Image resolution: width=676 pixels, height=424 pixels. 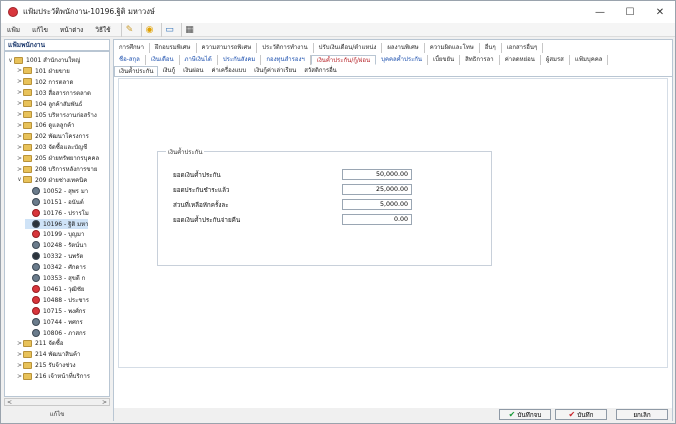 I want to click on tree-node: >202 พัฒนาโครงการ, so click(x=52, y=136).